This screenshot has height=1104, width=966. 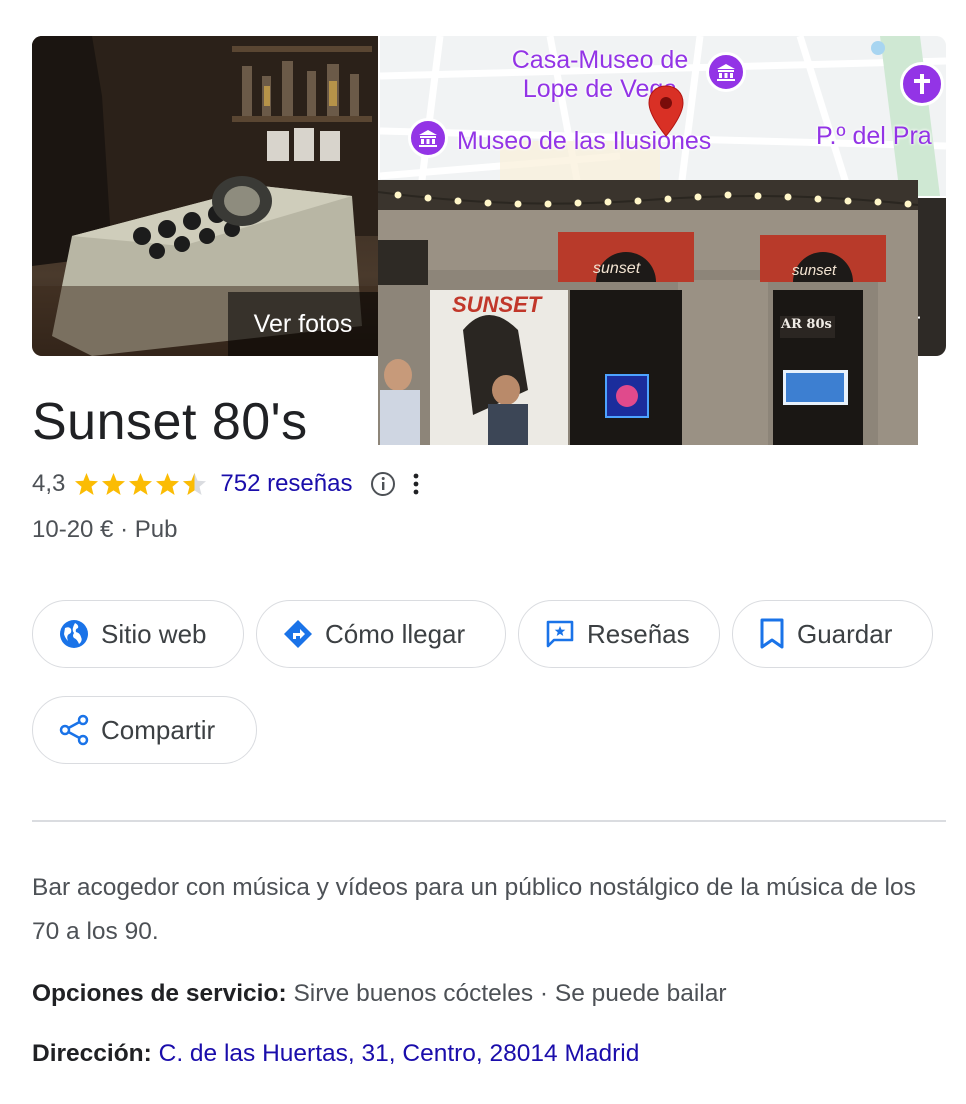 What do you see at coordinates (814, 270) in the screenshot?
I see `storefront-sign-2: sunset` at bounding box center [814, 270].